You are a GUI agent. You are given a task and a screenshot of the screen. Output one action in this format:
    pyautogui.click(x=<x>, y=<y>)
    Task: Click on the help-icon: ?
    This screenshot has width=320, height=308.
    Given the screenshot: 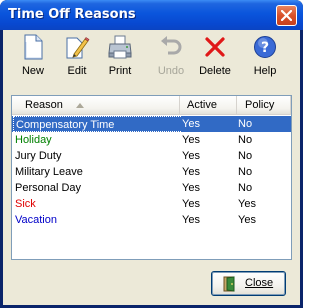 What is the action you would take?
    pyautogui.click(x=265, y=47)
    